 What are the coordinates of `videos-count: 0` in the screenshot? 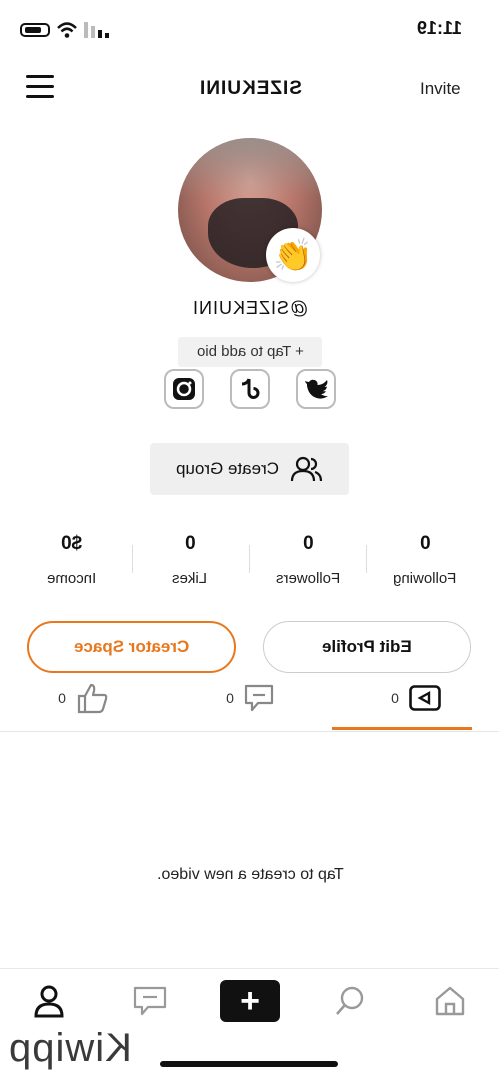 It's located at (395, 698).